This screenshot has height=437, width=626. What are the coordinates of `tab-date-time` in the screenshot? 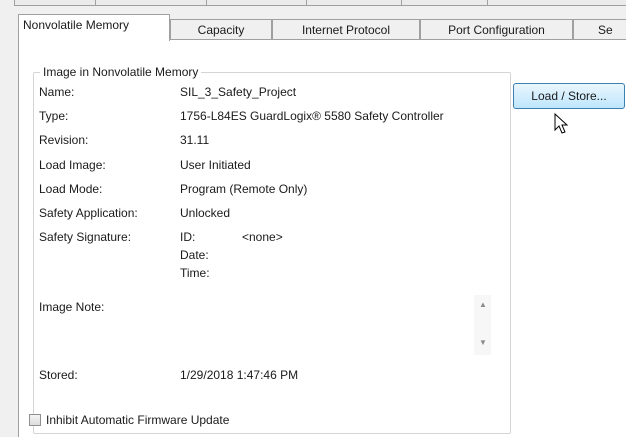 It's located at (354, 3).